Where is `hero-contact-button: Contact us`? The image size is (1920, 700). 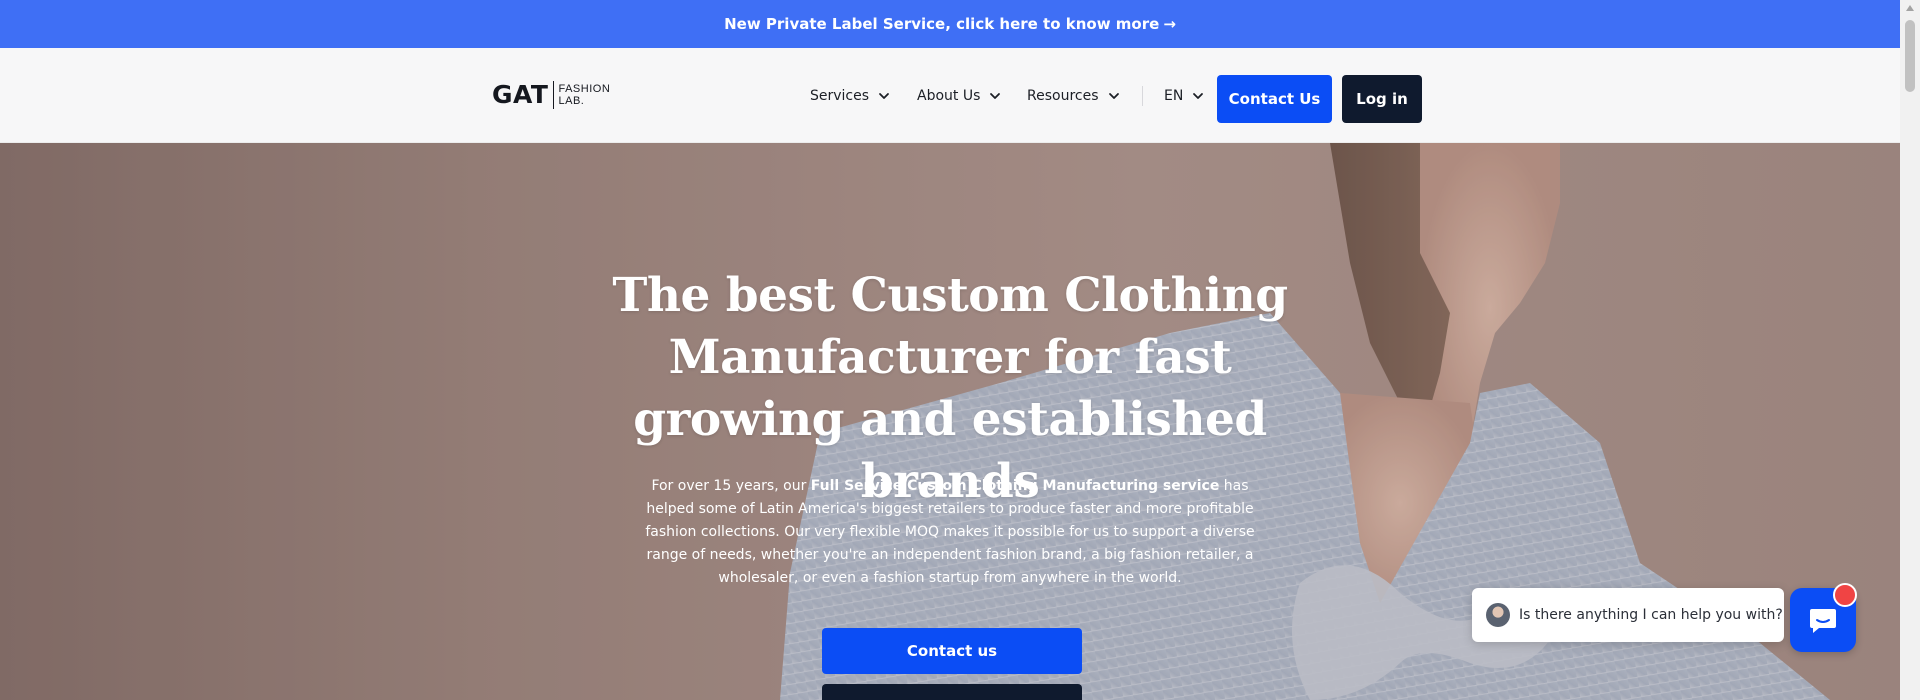
hero-contact-button: Contact us is located at coordinates (952, 651).